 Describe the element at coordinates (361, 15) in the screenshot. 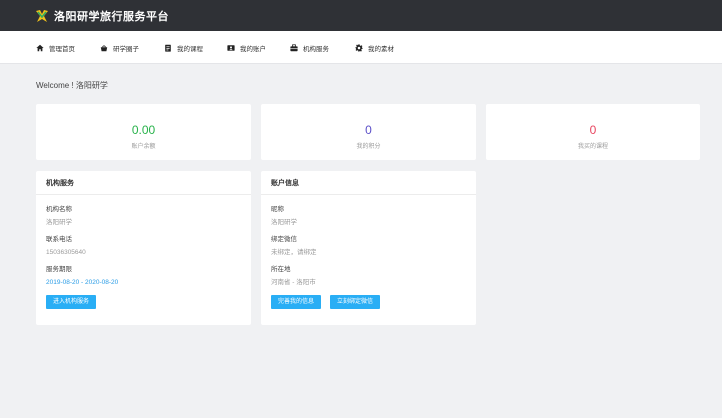

I see `top-bar: 洛阳研学旅行服务平台` at that location.